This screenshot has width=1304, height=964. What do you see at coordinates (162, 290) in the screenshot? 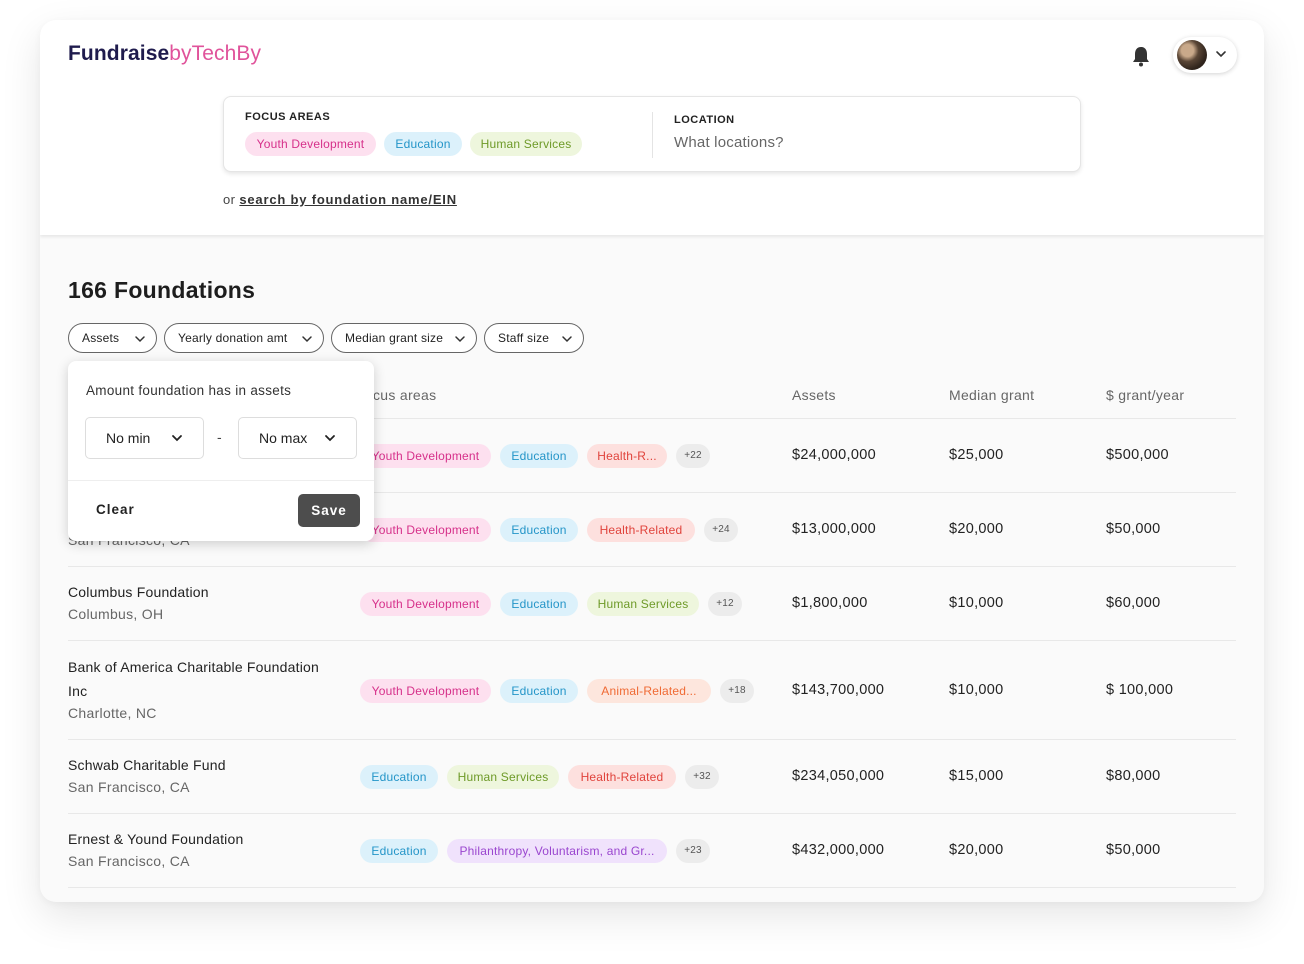
I see `results-count: 166 Foundations` at bounding box center [162, 290].